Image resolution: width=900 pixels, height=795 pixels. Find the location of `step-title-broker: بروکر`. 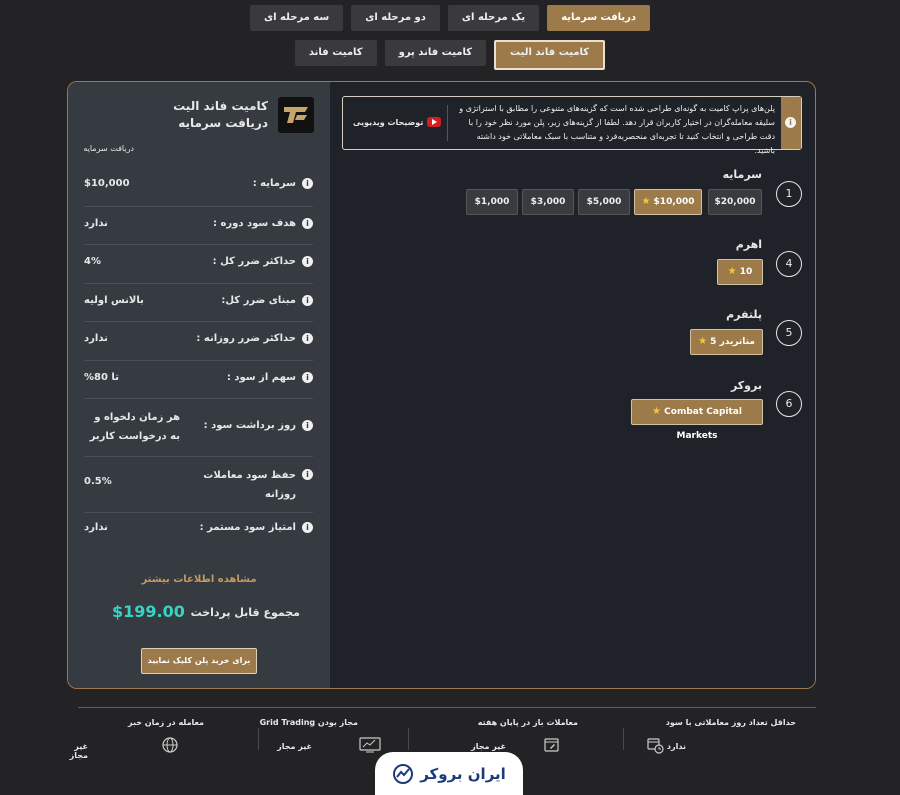

step-title-broker: بروکر is located at coordinates (746, 385).